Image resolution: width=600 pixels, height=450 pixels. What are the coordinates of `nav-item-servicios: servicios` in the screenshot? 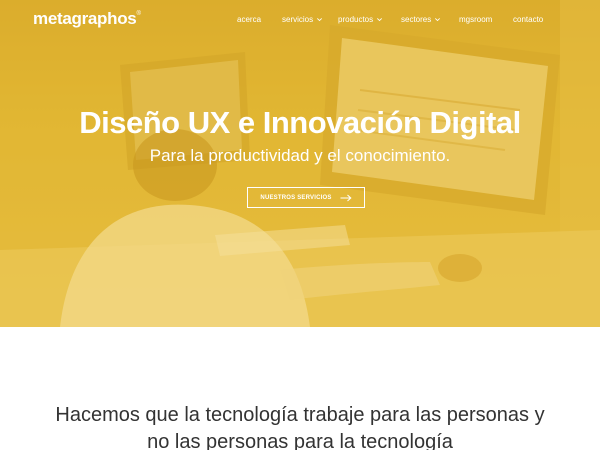 It's located at (302, 19).